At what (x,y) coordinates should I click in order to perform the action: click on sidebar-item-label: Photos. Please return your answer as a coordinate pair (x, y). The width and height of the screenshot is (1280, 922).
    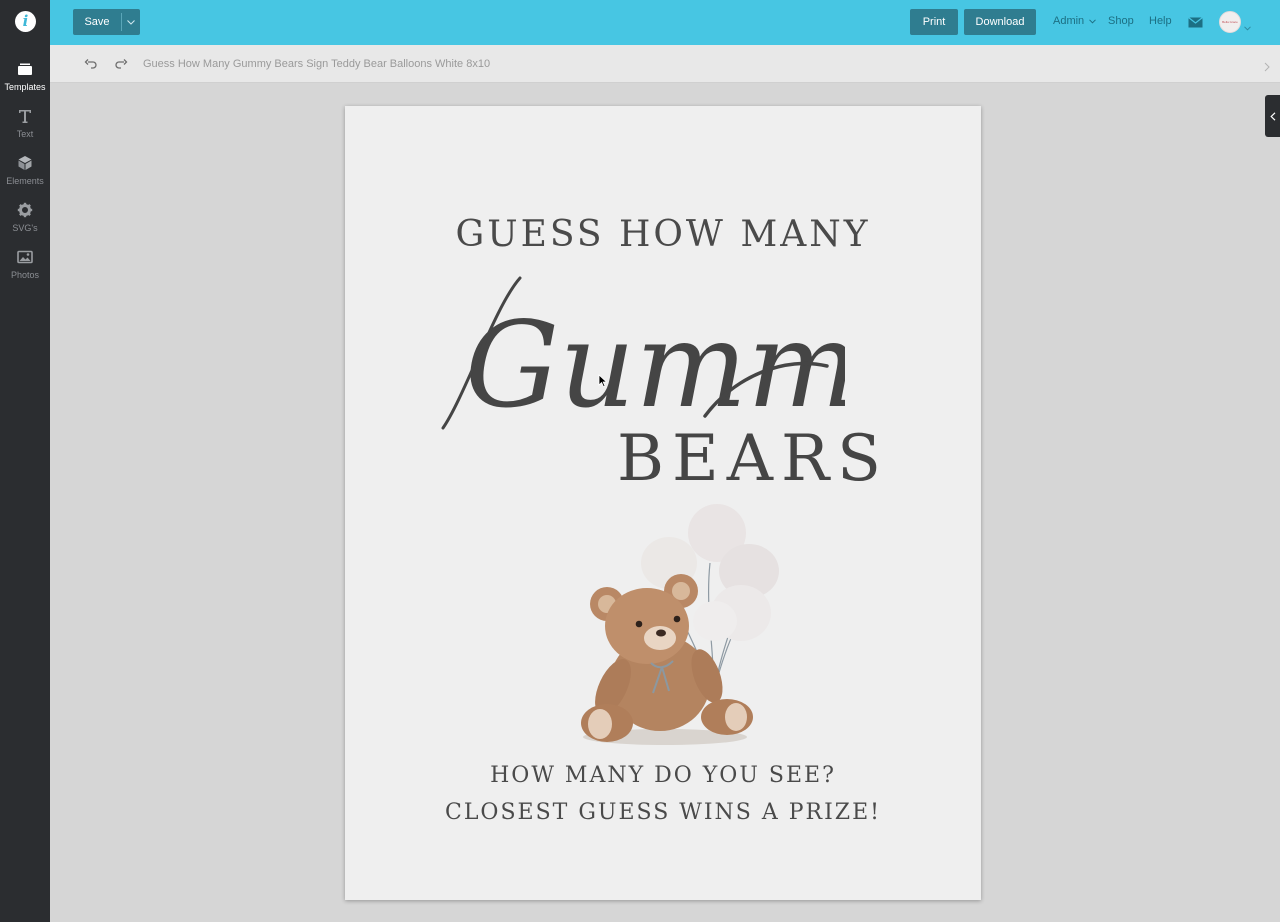
    Looking at the image, I should click on (25, 275).